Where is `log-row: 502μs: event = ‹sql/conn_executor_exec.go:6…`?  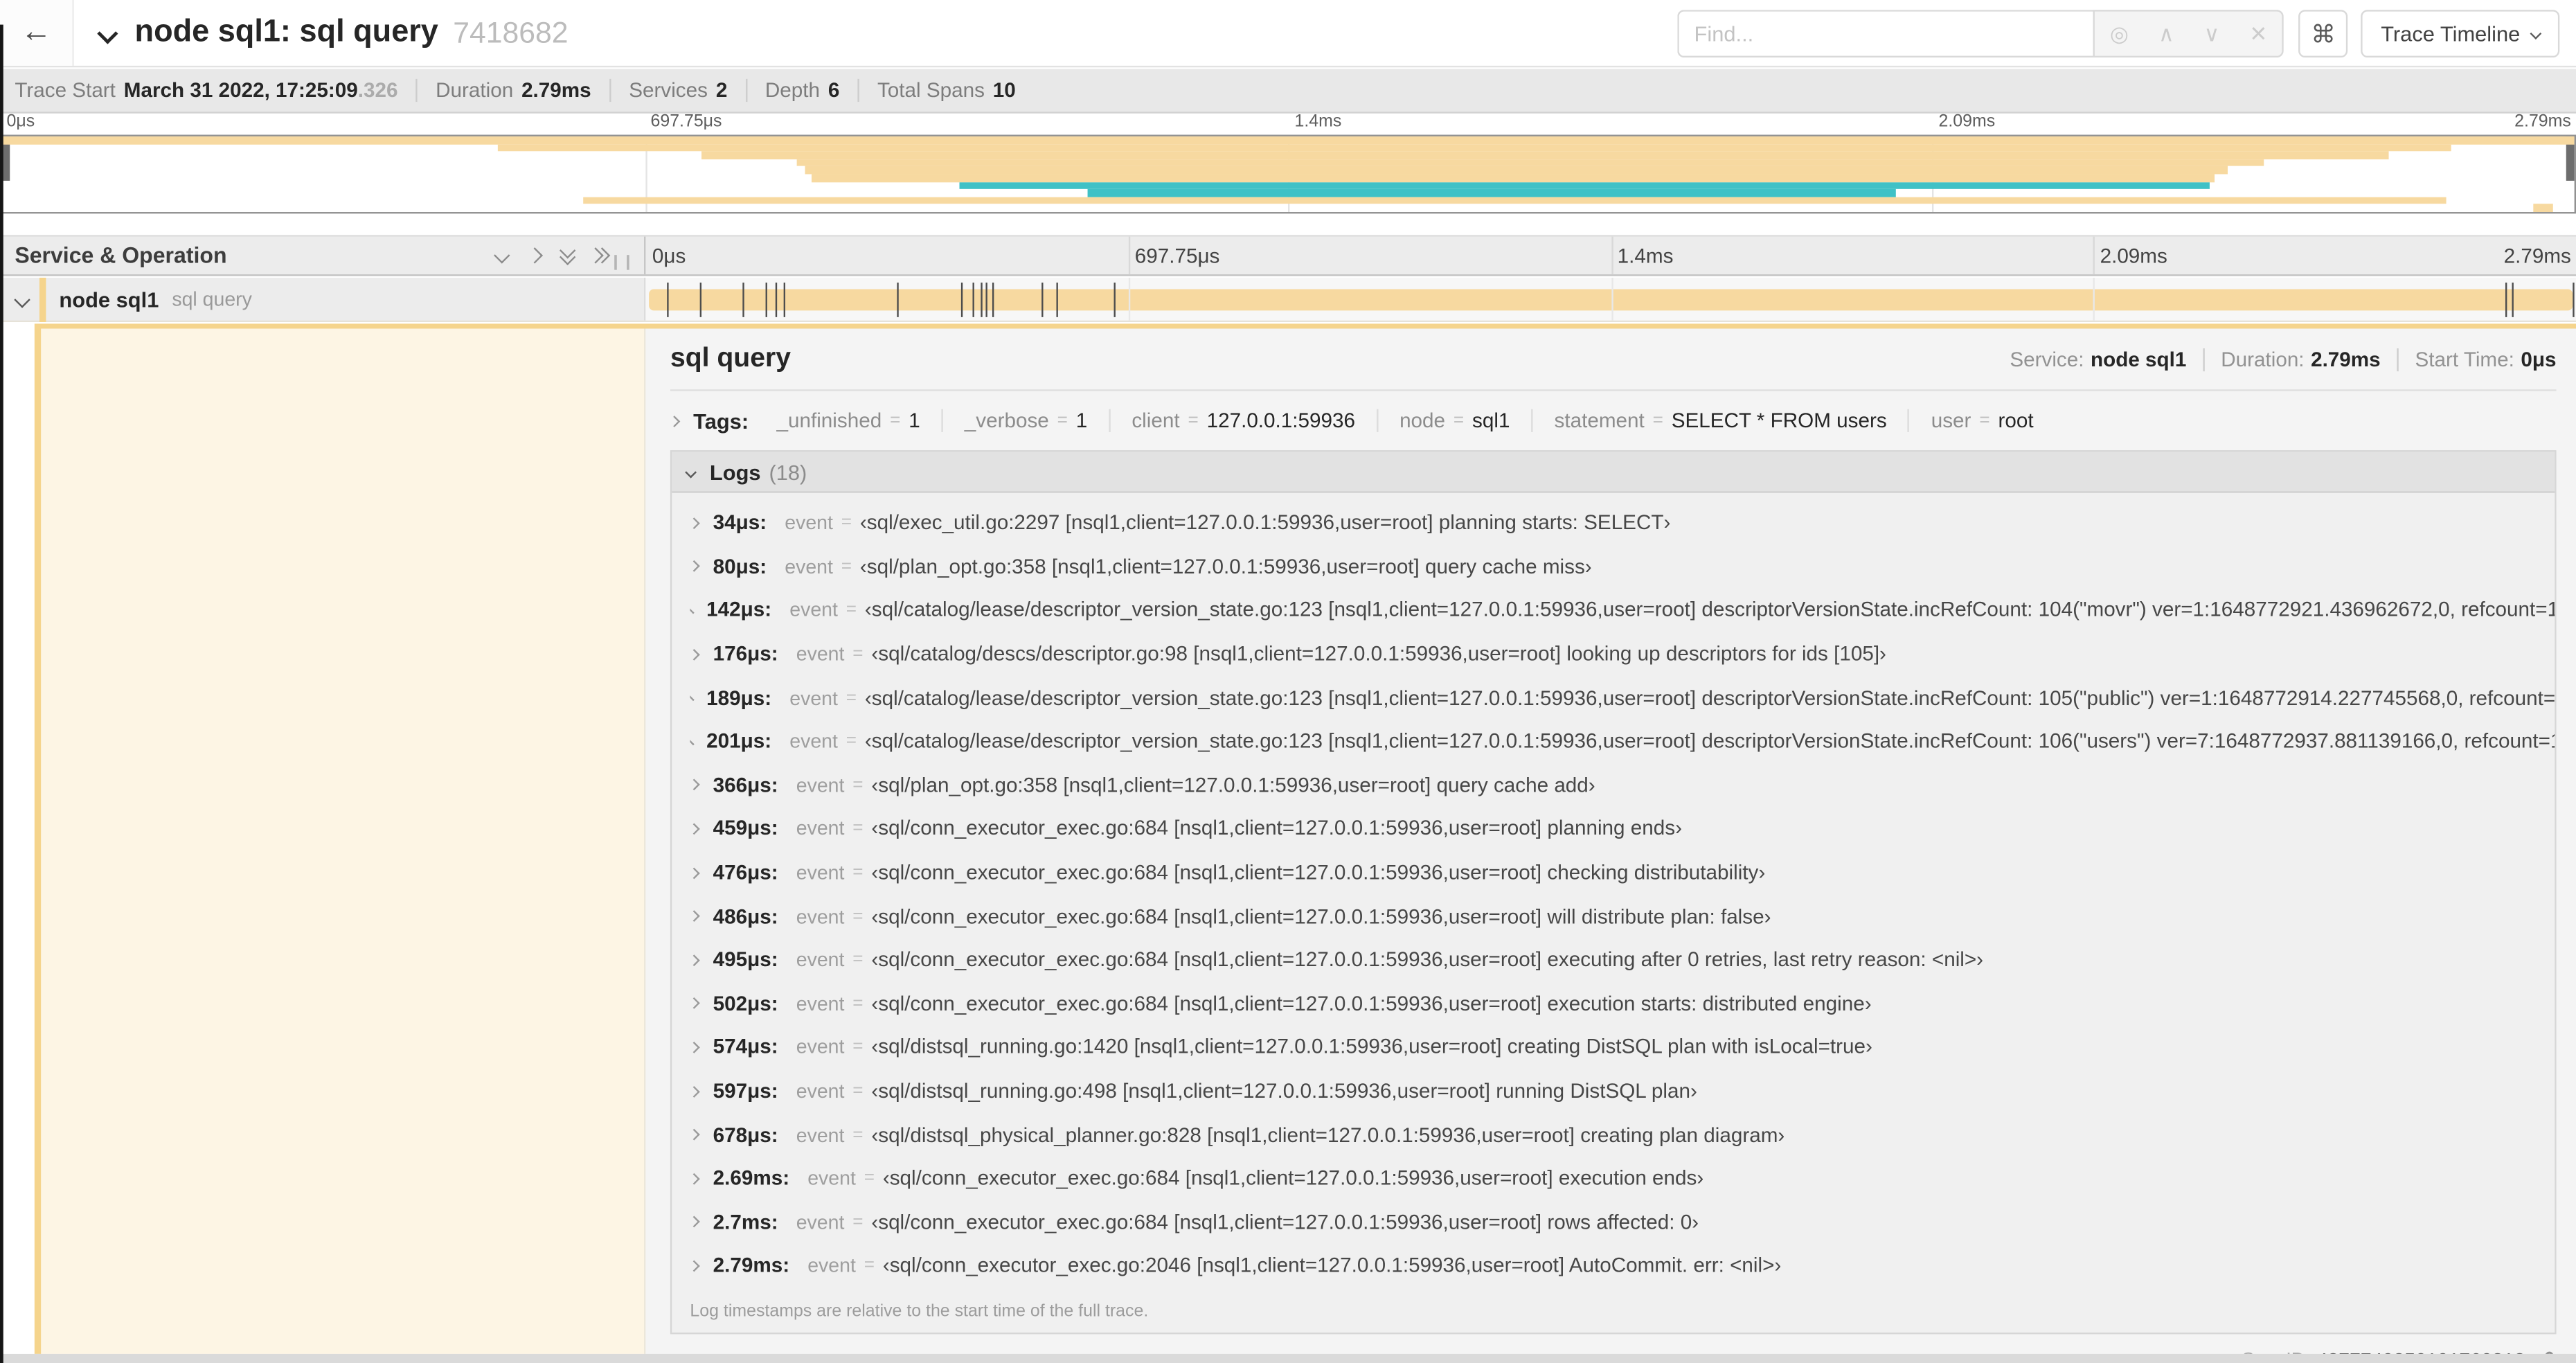 log-row: 502μs: event = ‹sql/conn_executor_exec.go:6… is located at coordinates (1622, 1004).